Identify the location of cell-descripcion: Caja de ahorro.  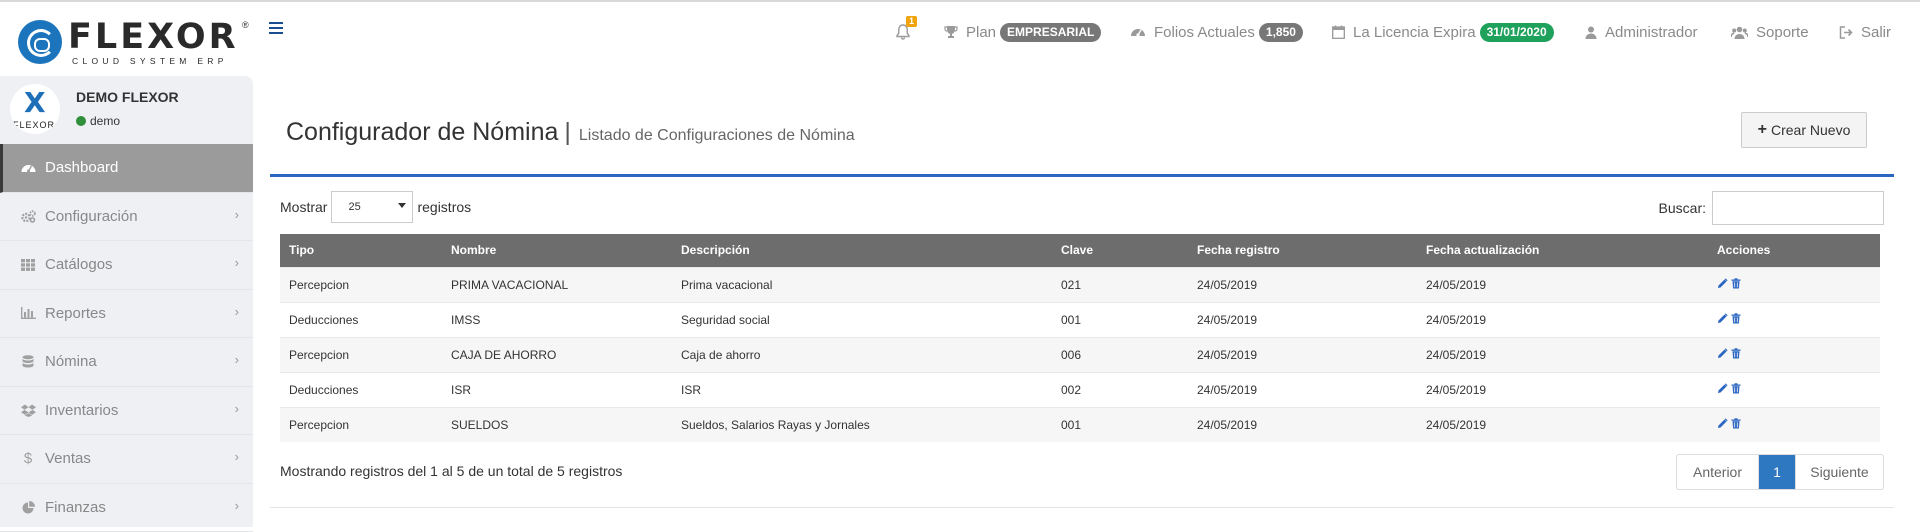
(862, 354).